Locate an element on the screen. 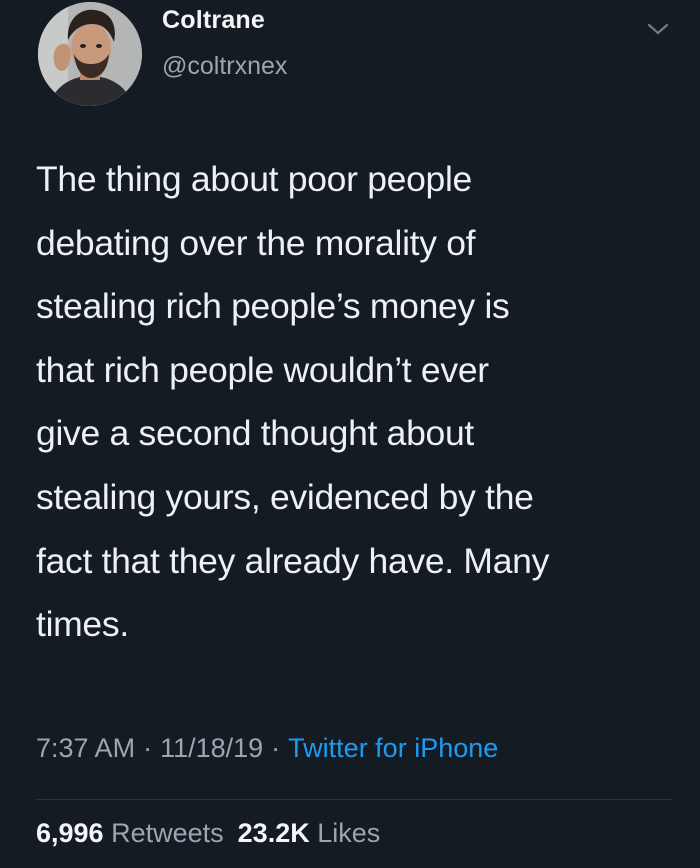 The width and height of the screenshot is (700, 868). likes-count: 23.2K is located at coordinates (273, 833).